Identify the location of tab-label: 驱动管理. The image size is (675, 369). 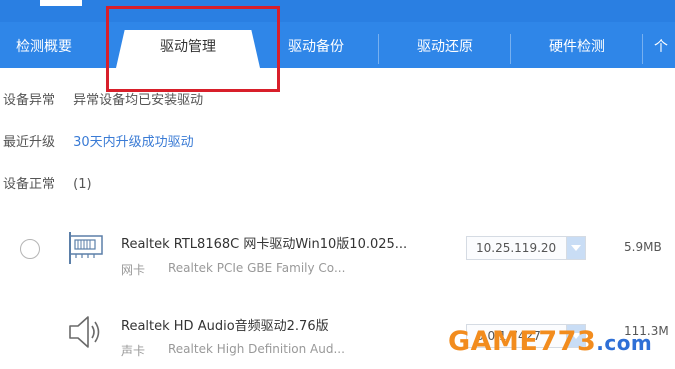
(188, 47).